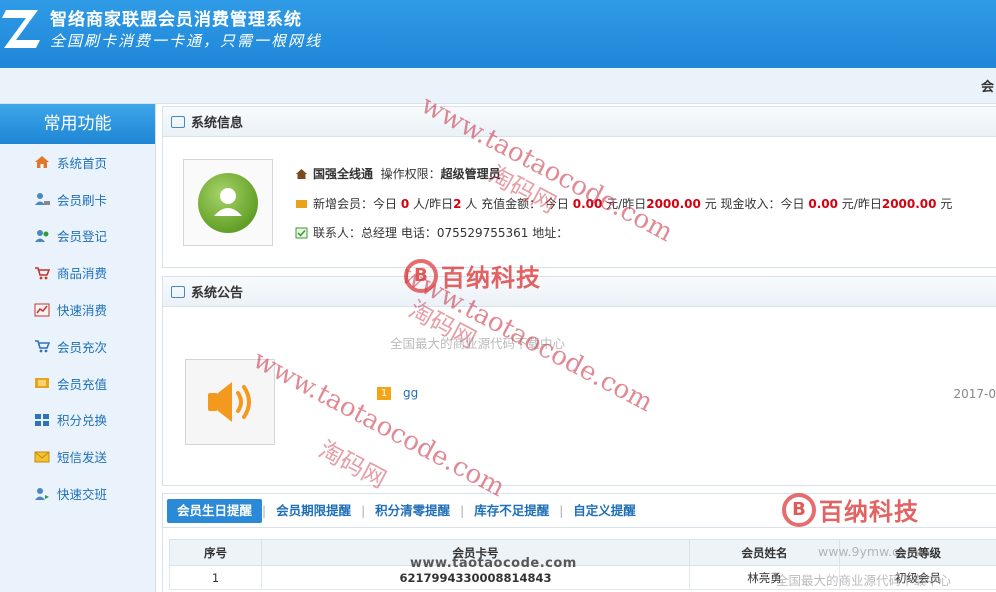 The height and width of the screenshot is (592, 996). What do you see at coordinates (82, 311) in the screenshot?
I see `sidebar-item-label: 快速消费` at bounding box center [82, 311].